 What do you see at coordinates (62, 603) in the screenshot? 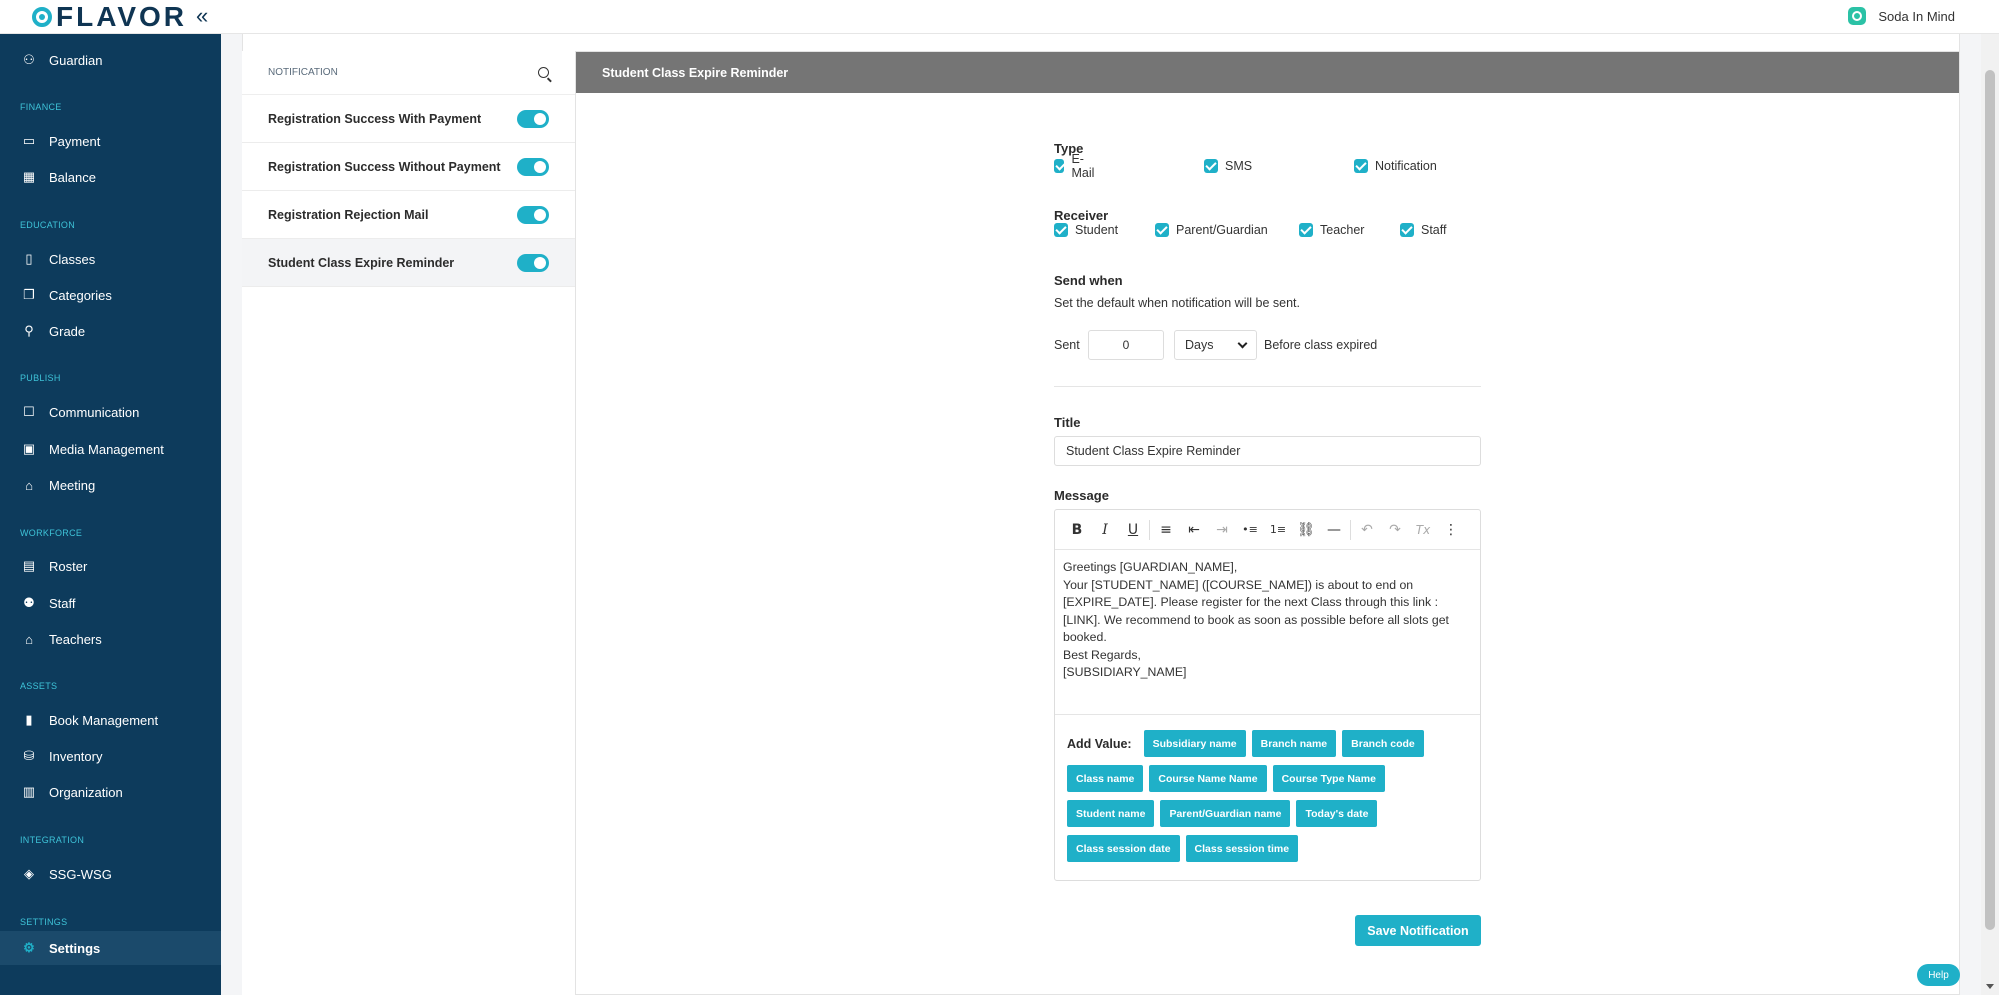
I see `sidebar-item-label: Staff` at bounding box center [62, 603].